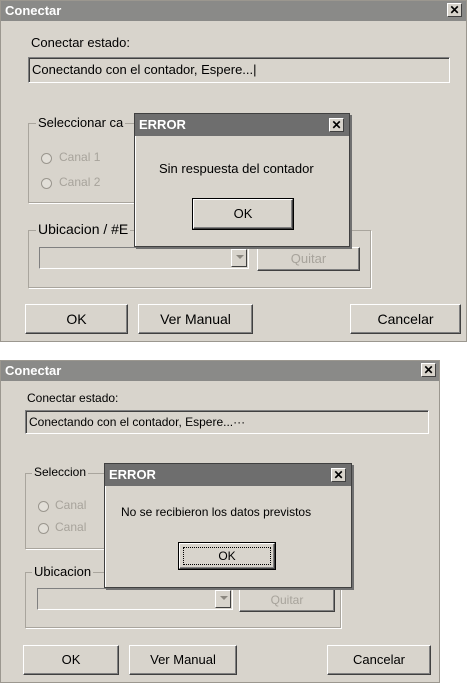 This screenshot has height=686, width=467. What do you see at coordinates (216, 512) in the screenshot?
I see `error-message: No se recibieron los datos previstos` at bounding box center [216, 512].